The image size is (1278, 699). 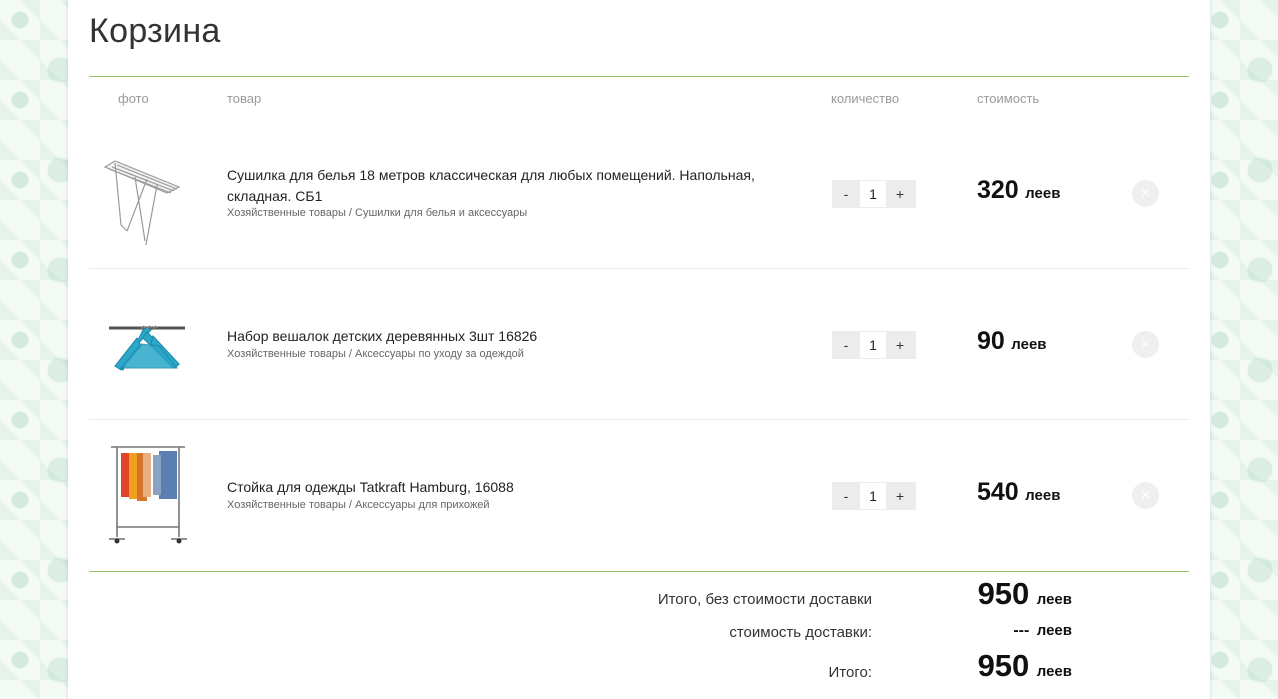 What do you see at coordinates (1003, 665) in the screenshot?
I see `total-amount: 950` at bounding box center [1003, 665].